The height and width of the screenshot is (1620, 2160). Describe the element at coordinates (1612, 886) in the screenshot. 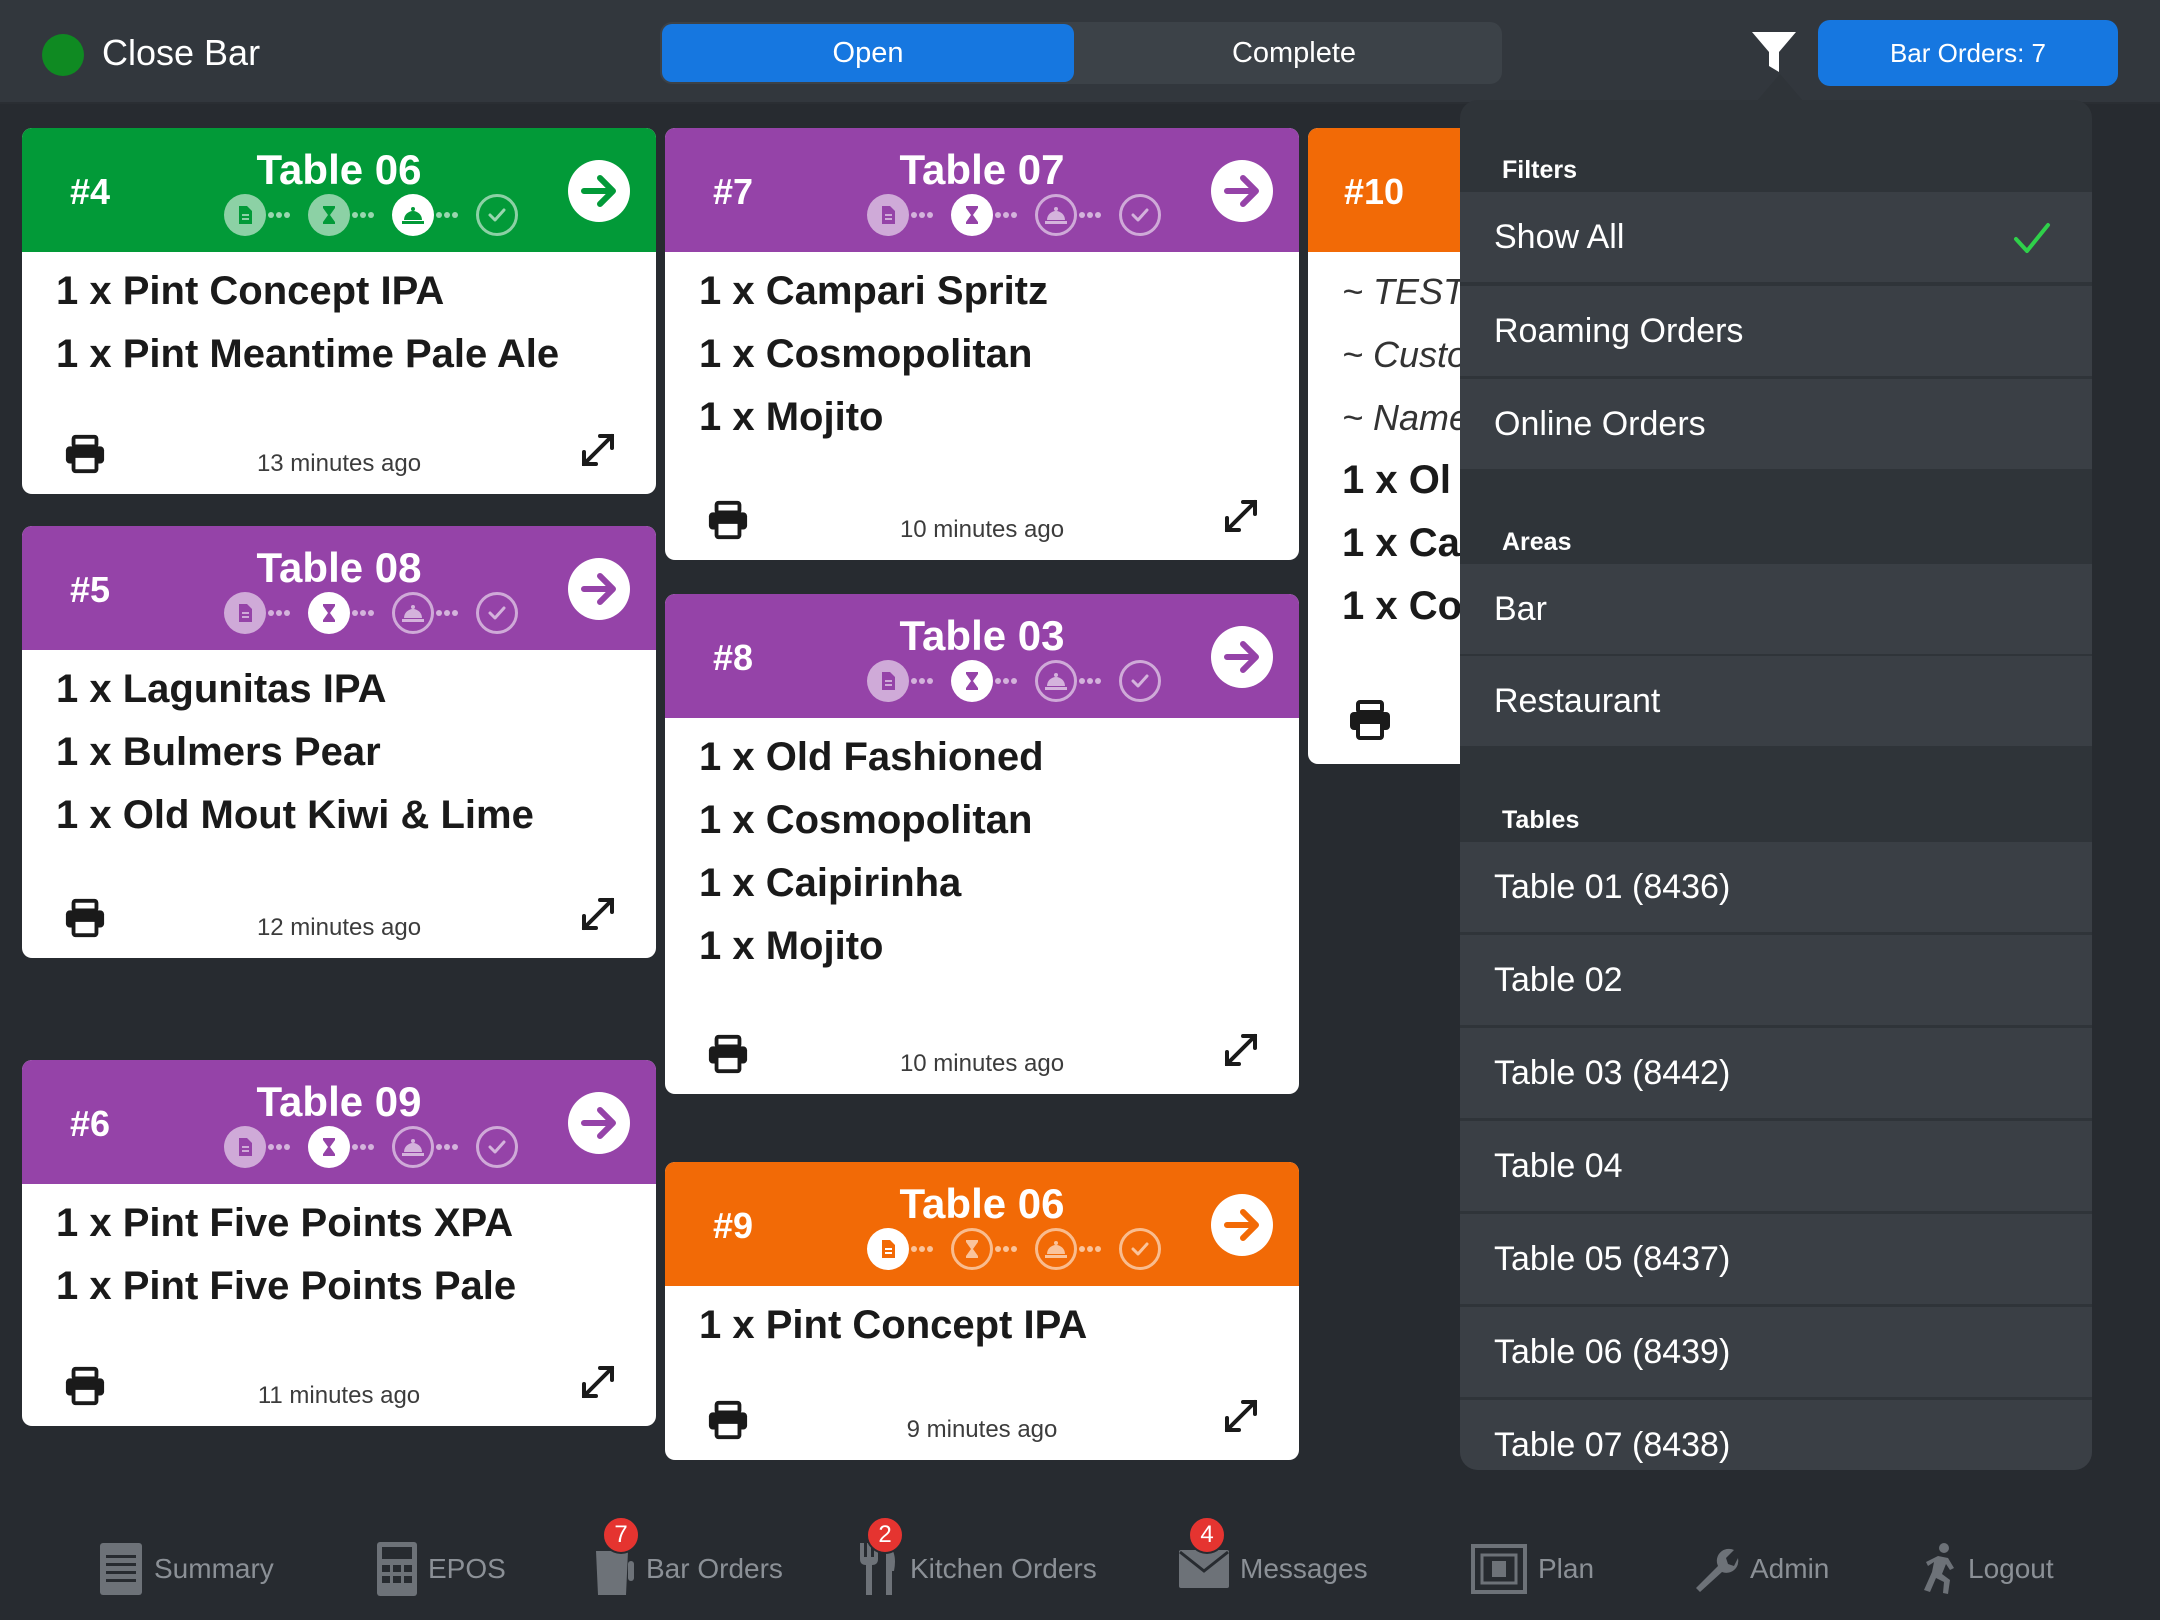

I see `table-filter-label: Table 01 (8436)` at that location.